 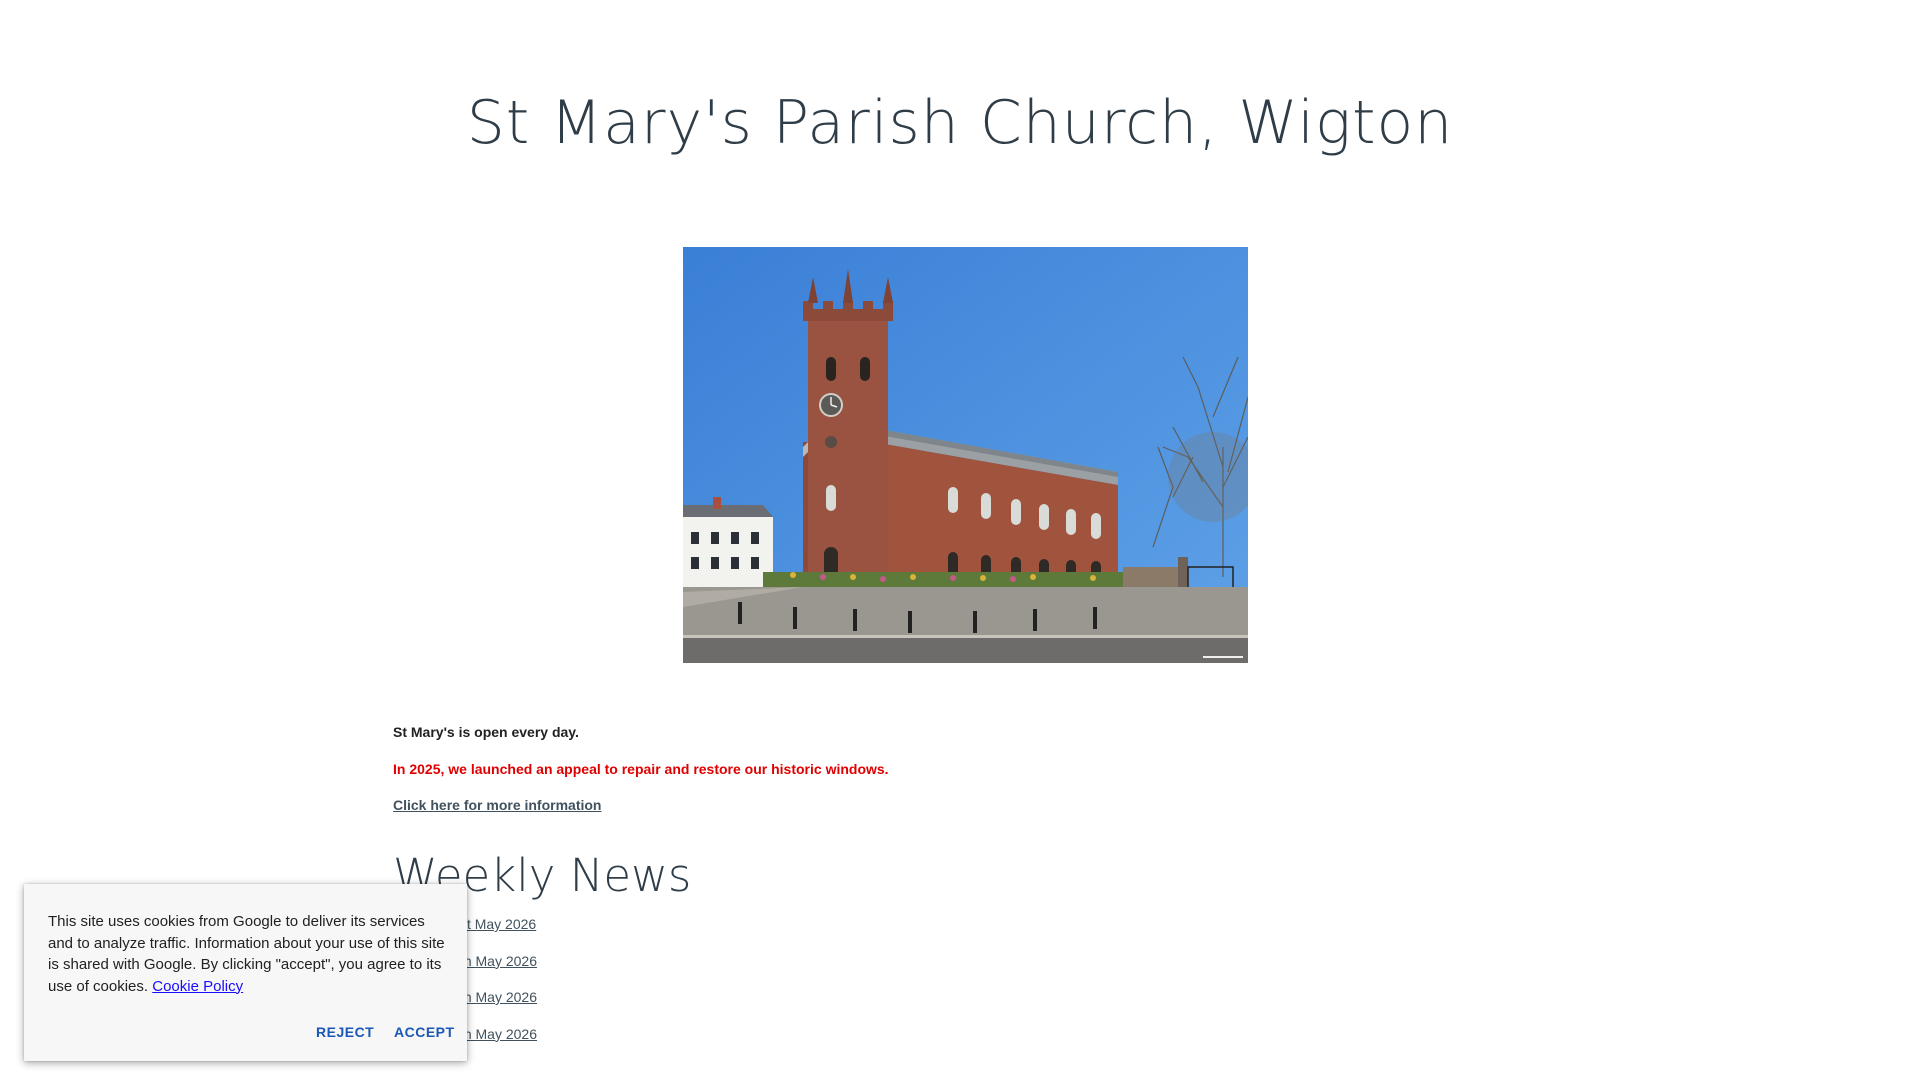 What do you see at coordinates (345, 1032) in the screenshot?
I see `reject-button: REJECT` at bounding box center [345, 1032].